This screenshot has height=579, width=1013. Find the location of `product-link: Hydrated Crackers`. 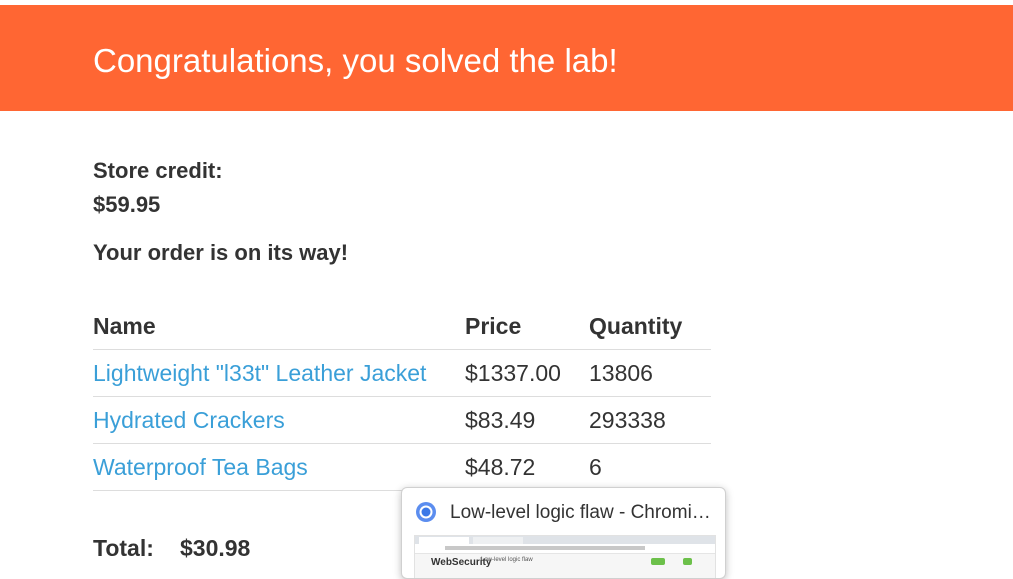

product-link: Hydrated Crackers is located at coordinates (189, 420).